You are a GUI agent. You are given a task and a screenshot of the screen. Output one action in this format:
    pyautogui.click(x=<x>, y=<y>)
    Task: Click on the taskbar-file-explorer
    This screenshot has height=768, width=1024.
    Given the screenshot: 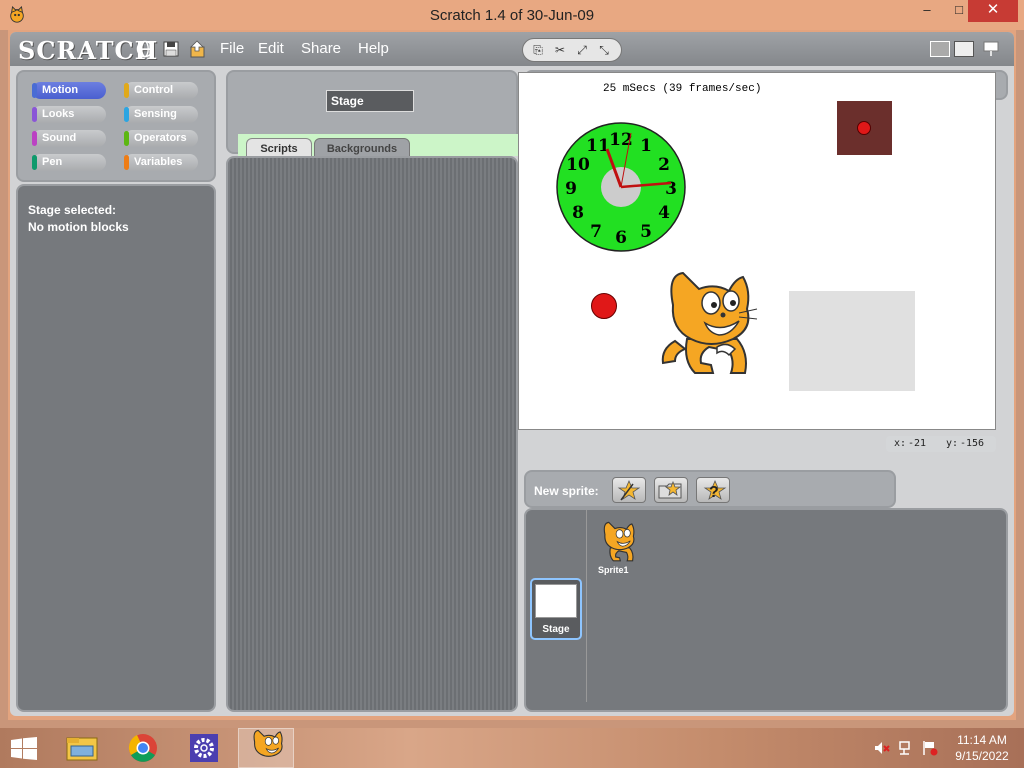 What is the action you would take?
    pyautogui.click(x=82, y=748)
    